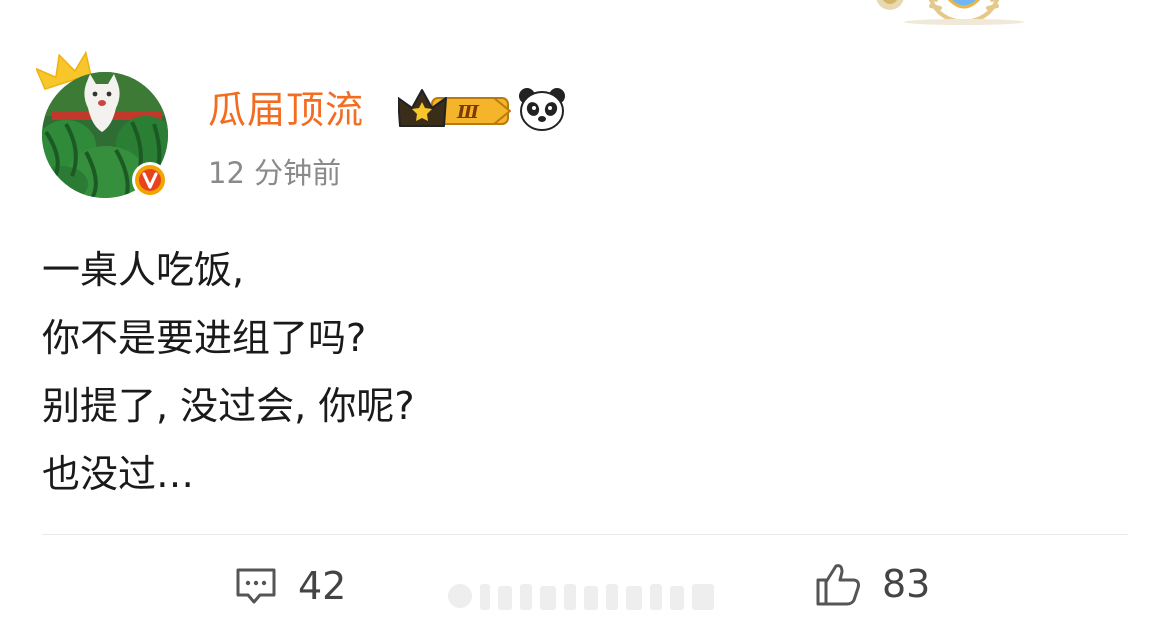 This screenshot has width=1170, height=627. What do you see at coordinates (150, 180) in the screenshot?
I see `v-verified-icon` at bounding box center [150, 180].